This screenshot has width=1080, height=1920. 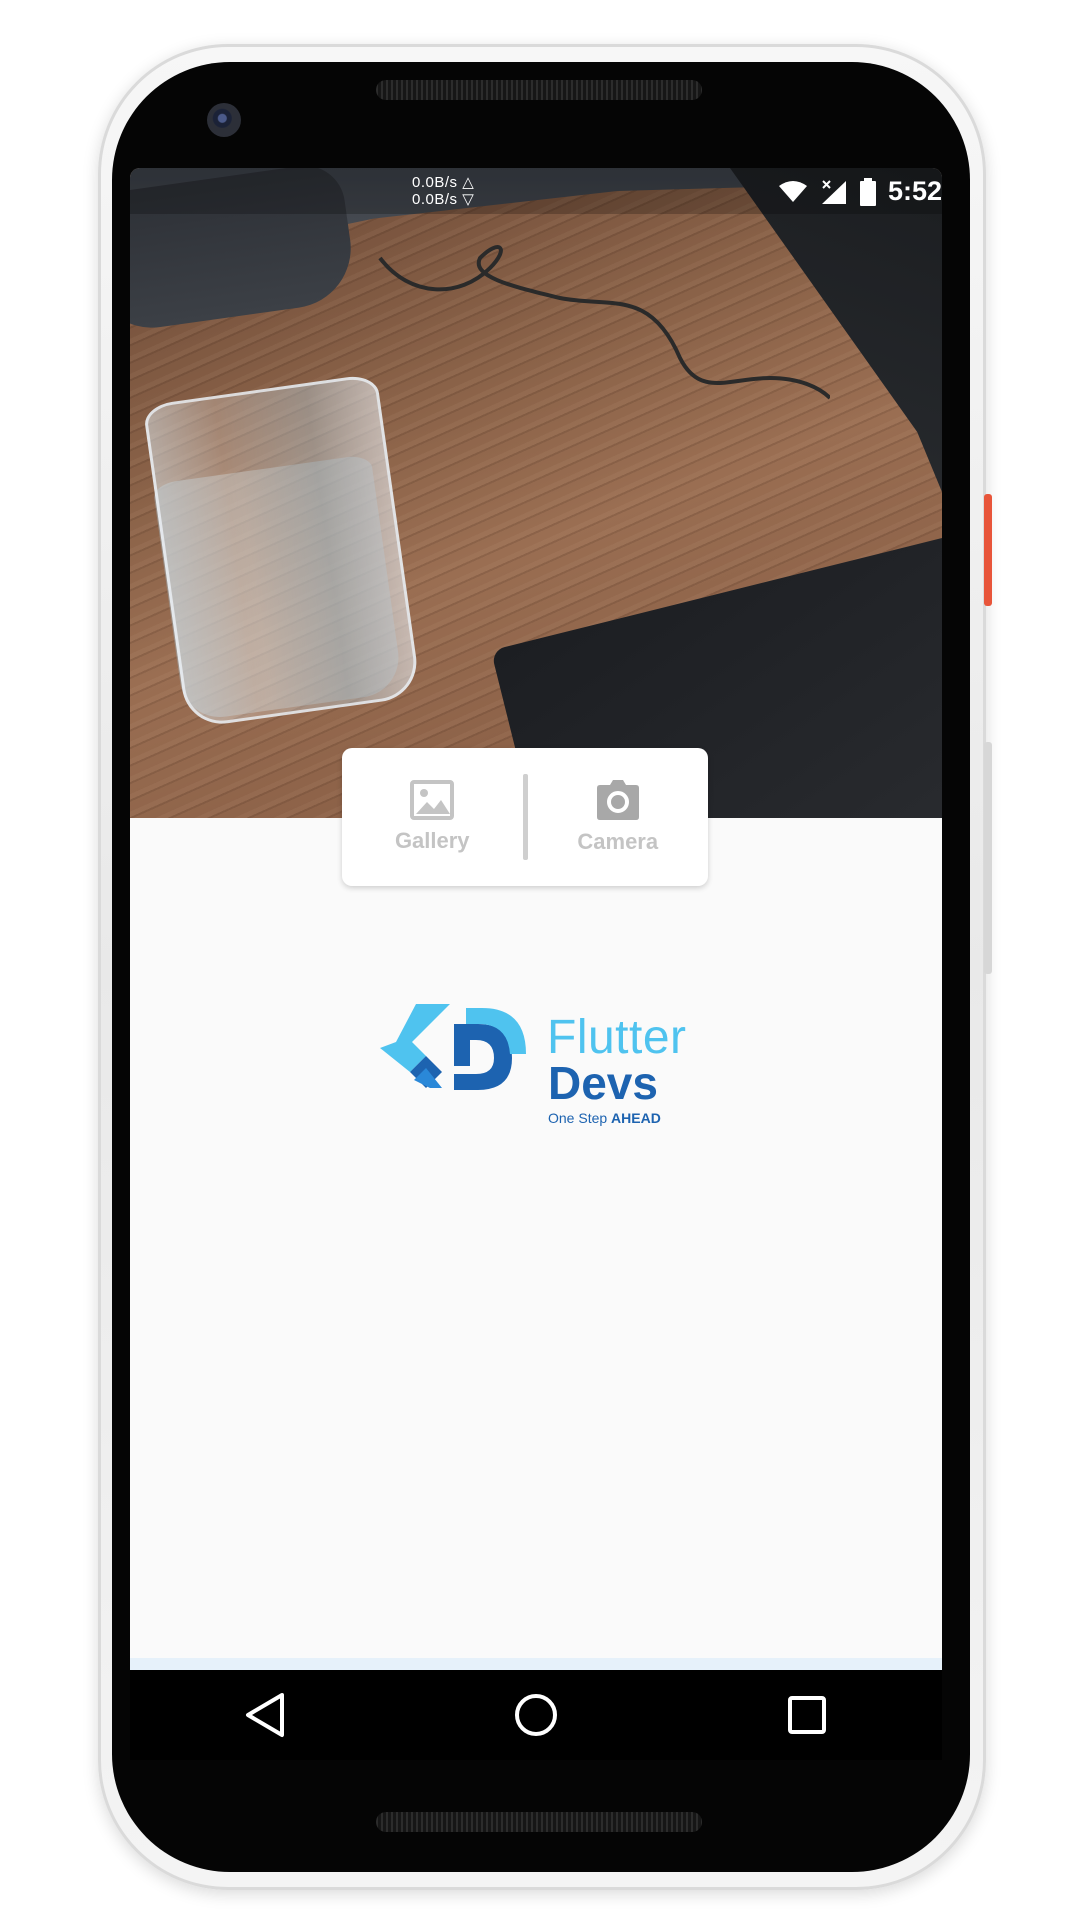 What do you see at coordinates (536, 1664) in the screenshot?
I see `bottom-strip` at bounding box center [536, 1664].